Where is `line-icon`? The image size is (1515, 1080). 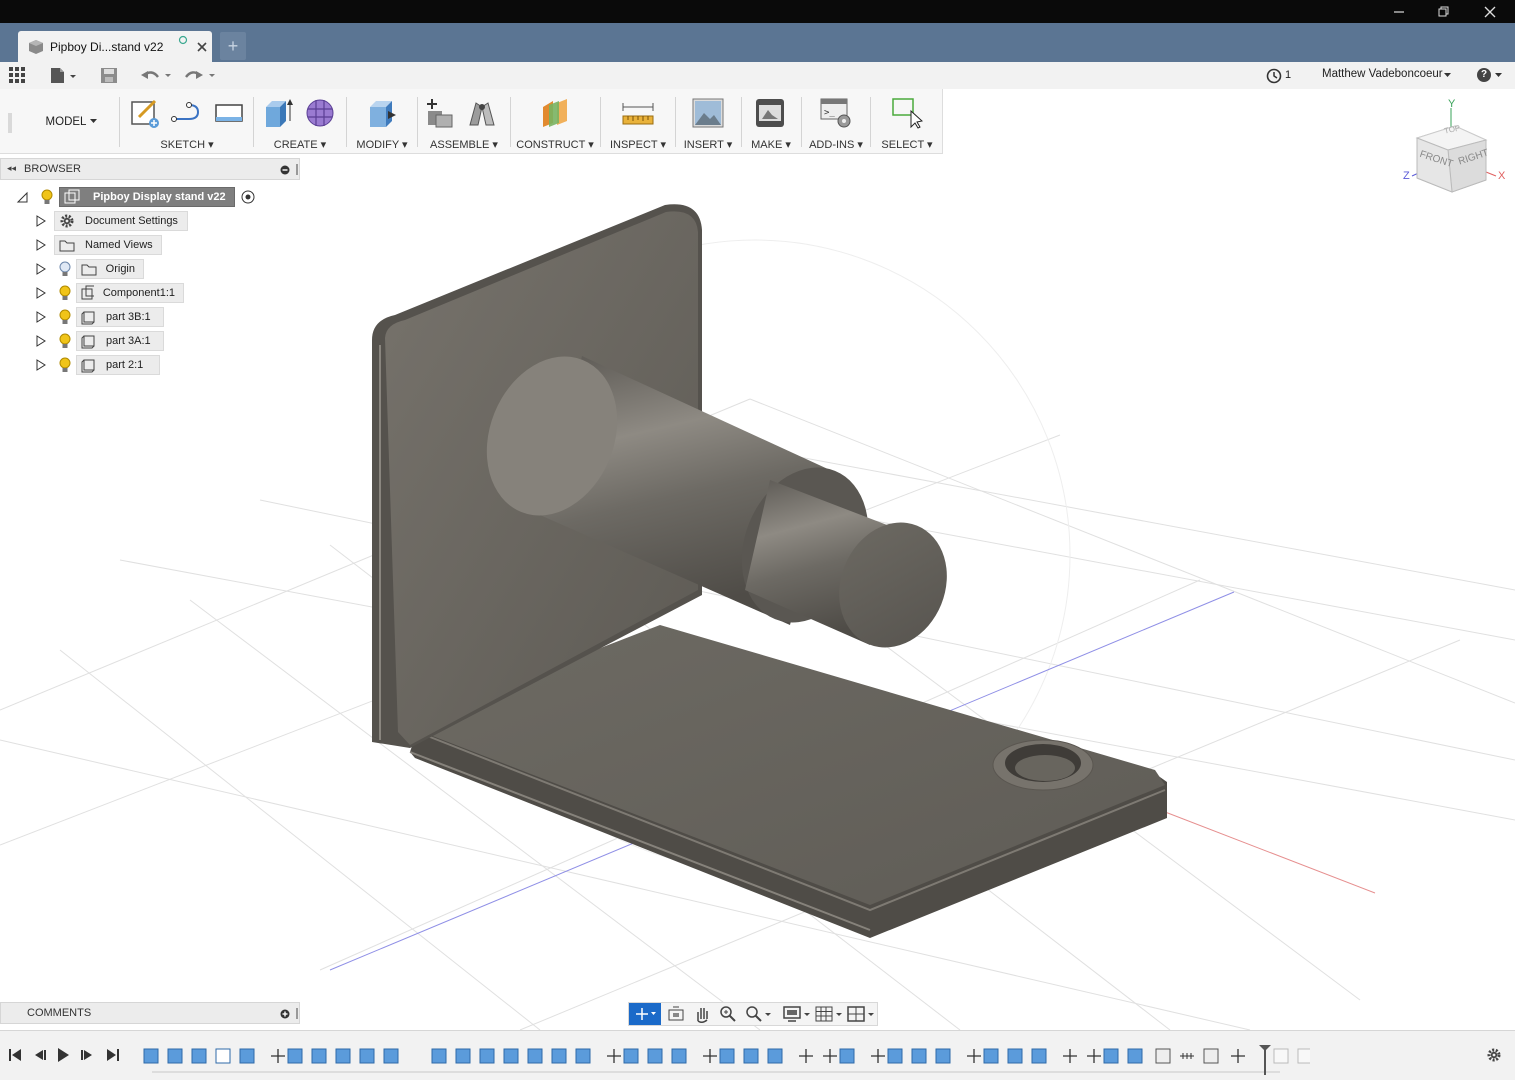 line-icon is located at coordinates (187, 113).